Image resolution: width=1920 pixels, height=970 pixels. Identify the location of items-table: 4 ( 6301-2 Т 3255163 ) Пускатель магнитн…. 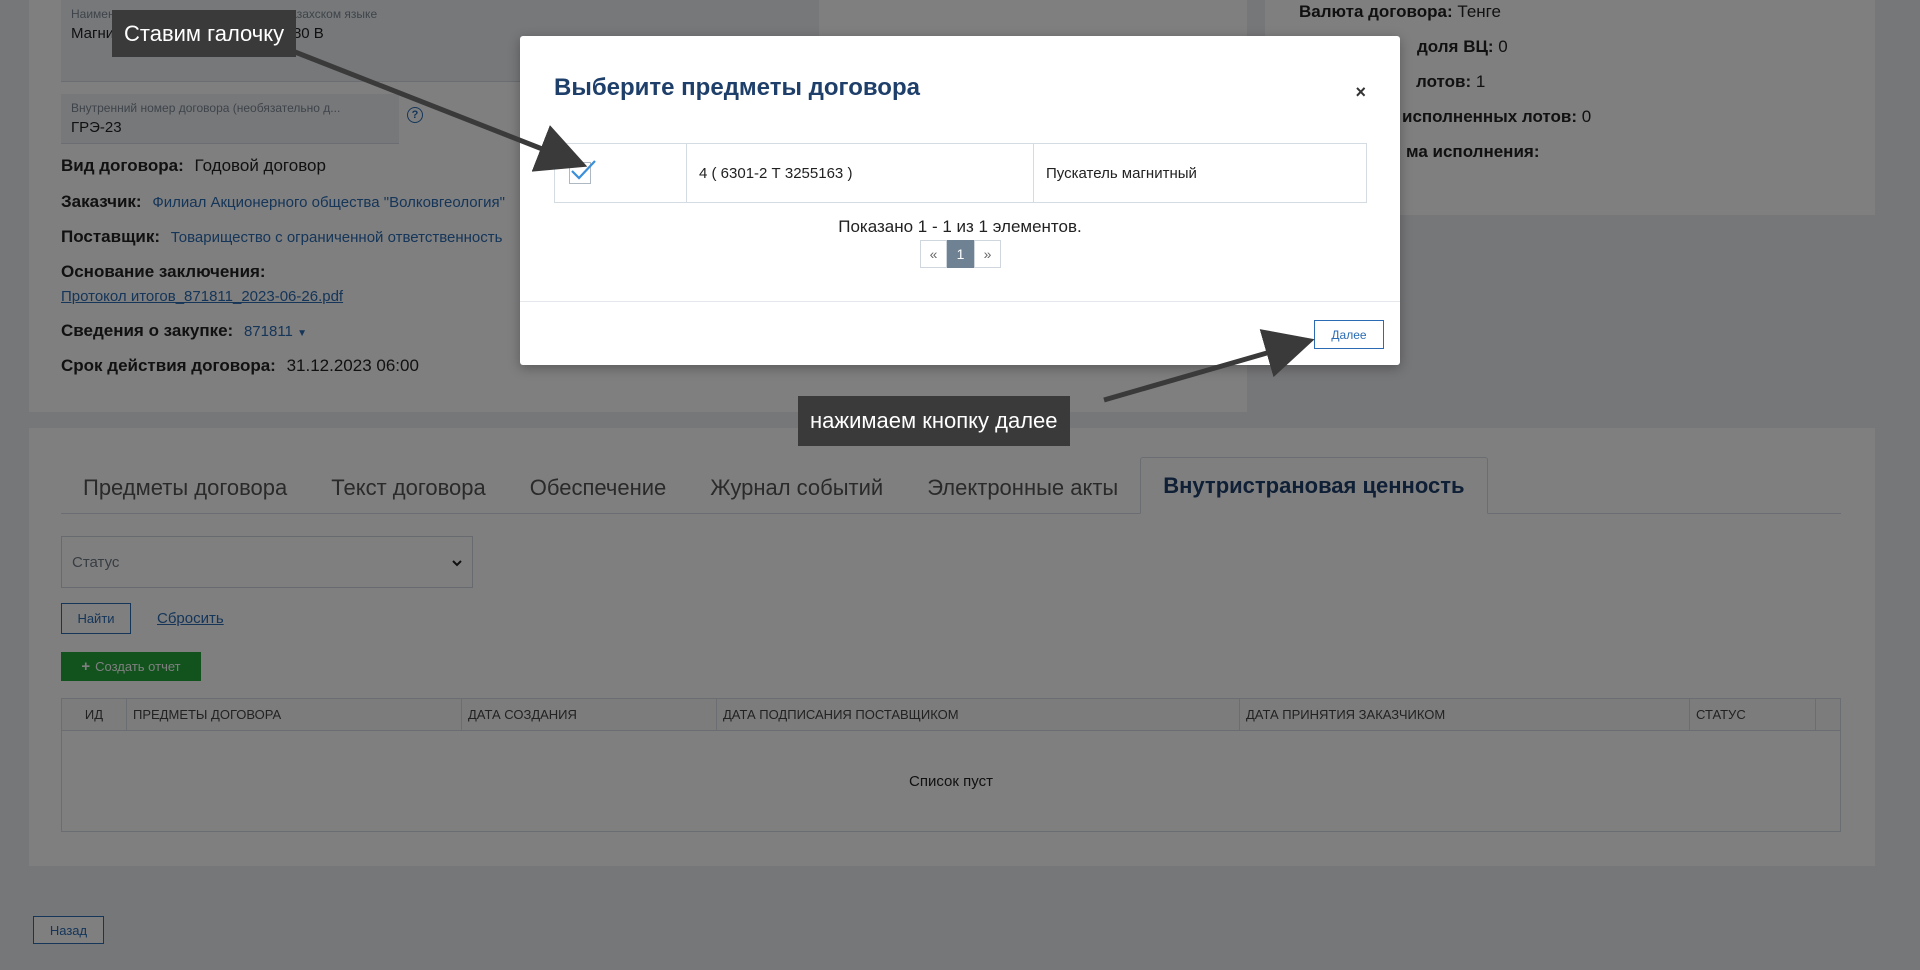
(960, 173).